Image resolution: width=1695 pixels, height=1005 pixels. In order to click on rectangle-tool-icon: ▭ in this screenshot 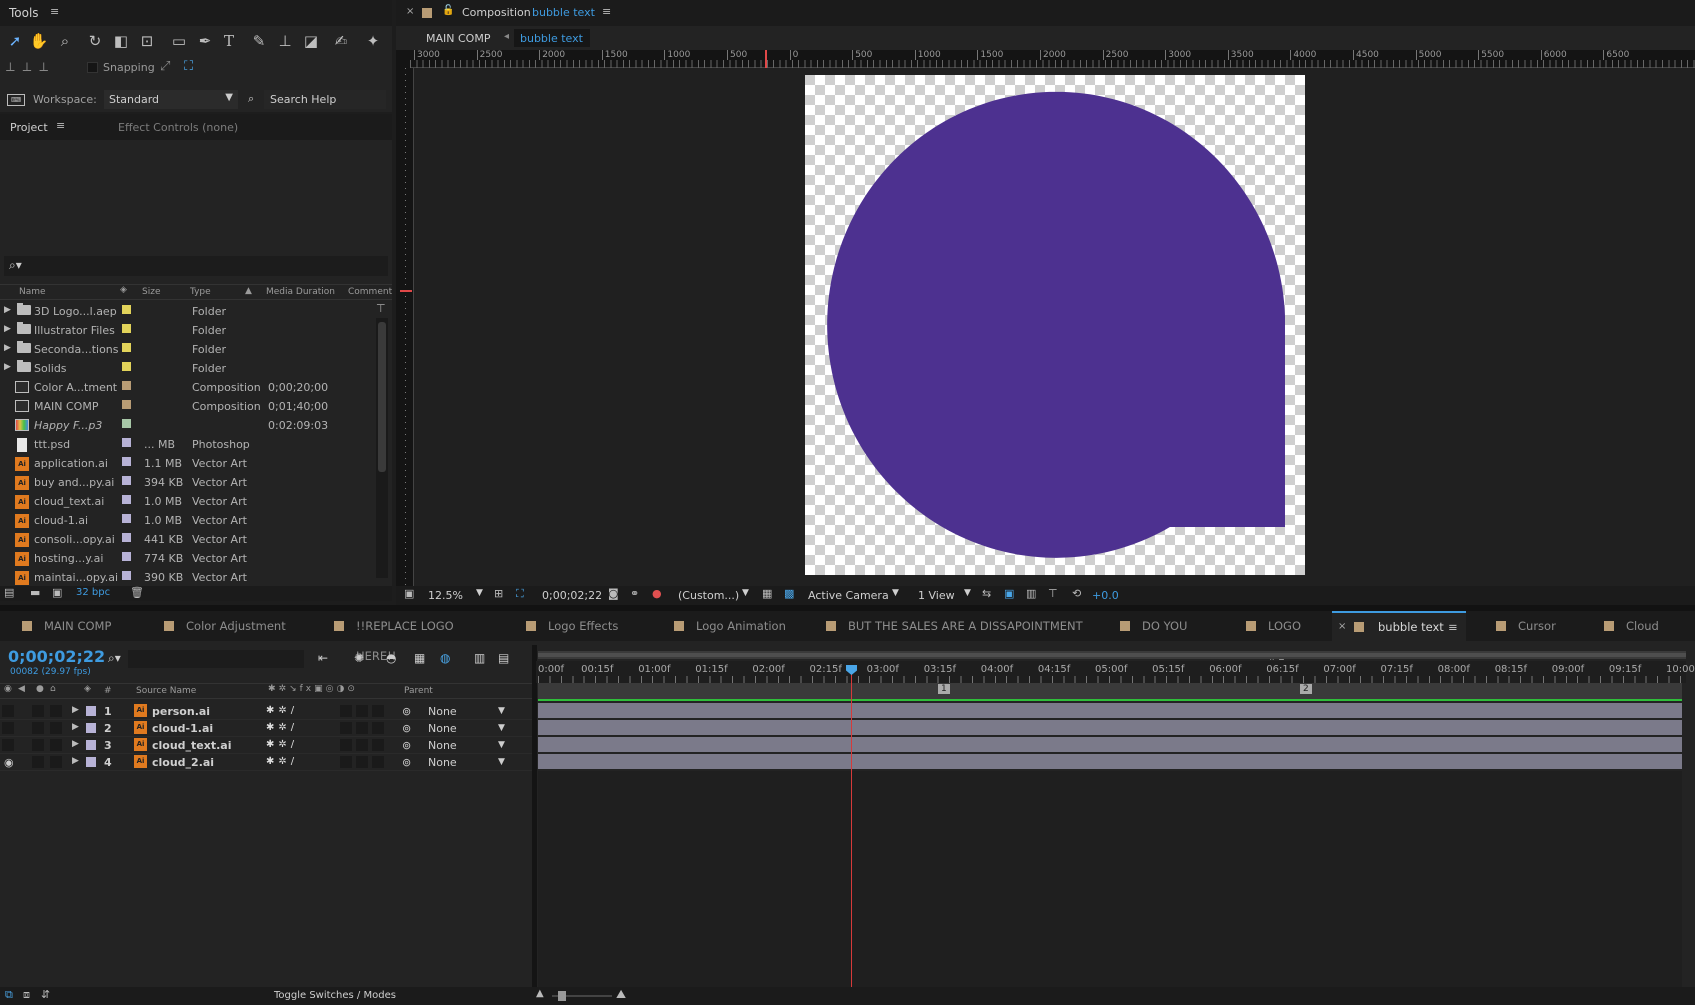, I will do `click(179, 41)`.